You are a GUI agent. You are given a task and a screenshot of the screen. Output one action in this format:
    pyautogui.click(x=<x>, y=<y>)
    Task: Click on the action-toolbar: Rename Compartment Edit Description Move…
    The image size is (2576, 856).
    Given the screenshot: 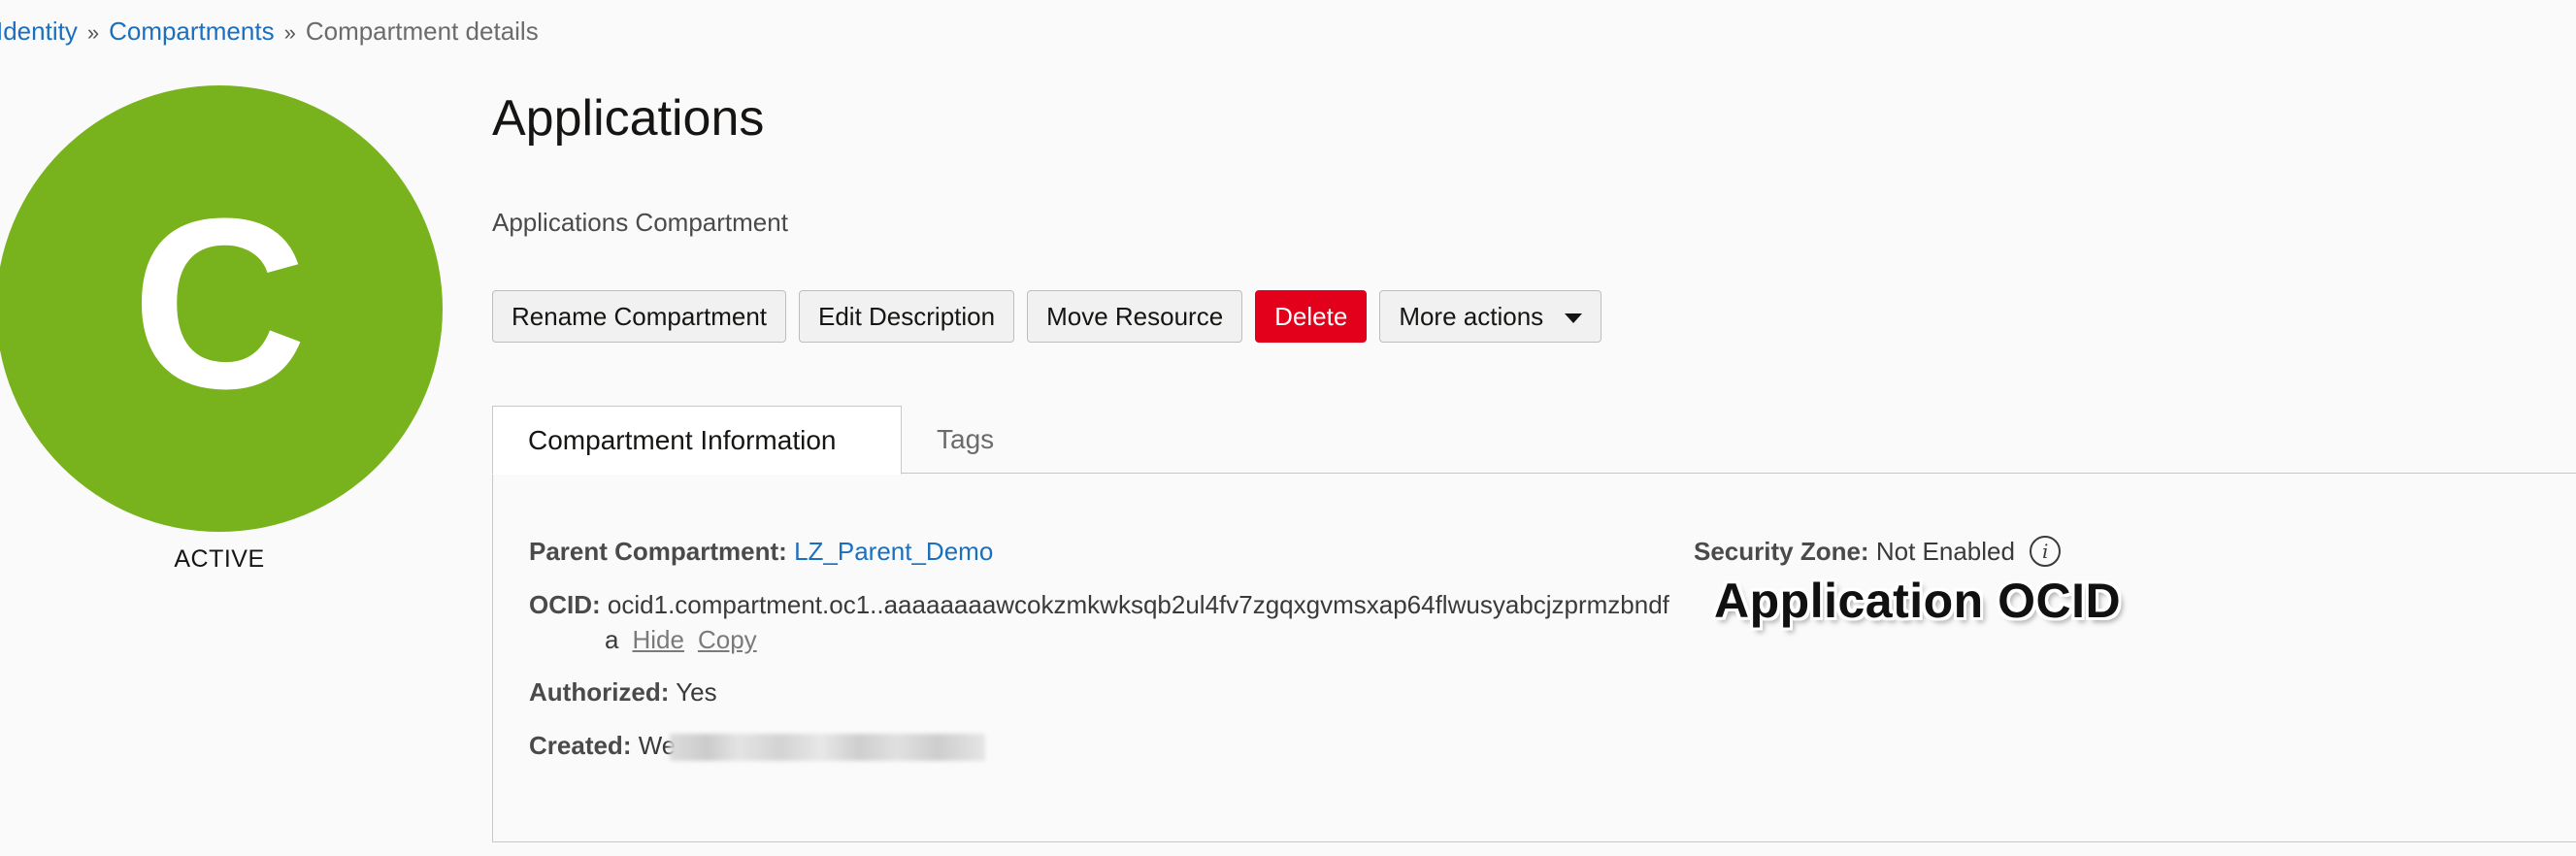 What is the action you would take?
    pyautogui.click(x=1047, y=317)
    